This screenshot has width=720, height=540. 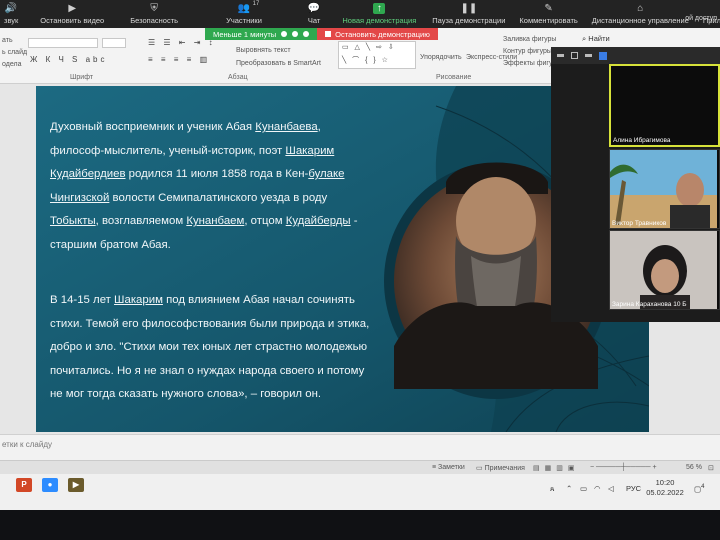 I want to click on comments-toggle: ▭ Примечания, so click(x=500, y=468).